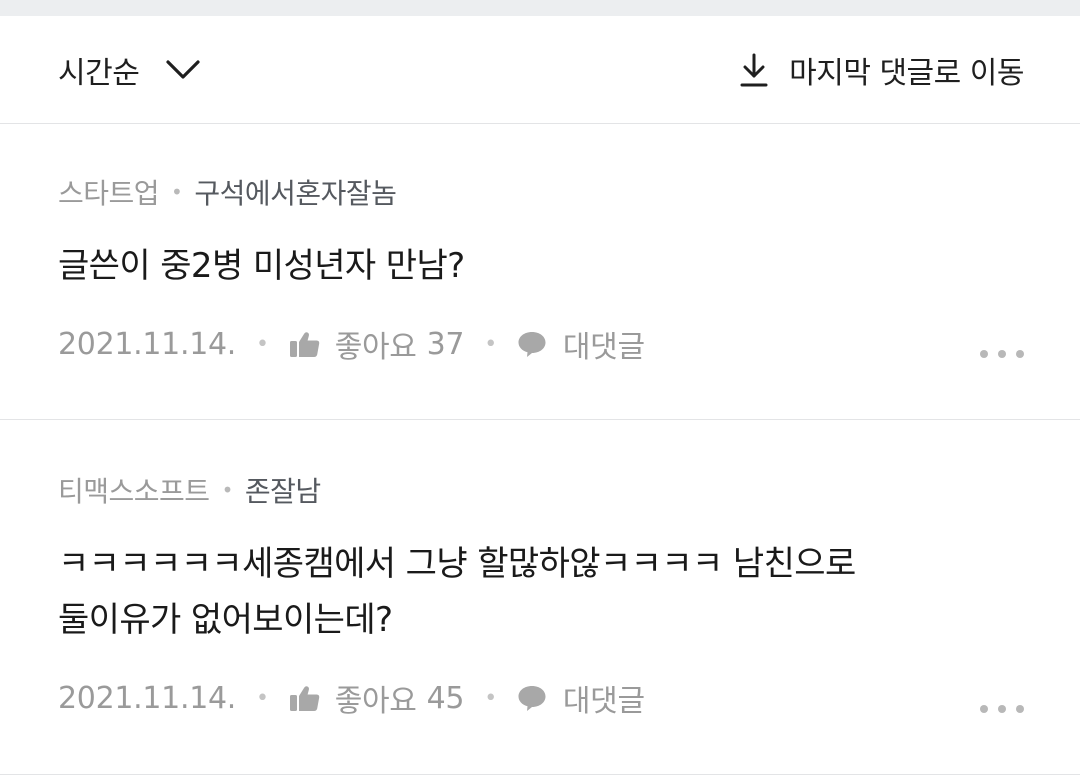 The image size is (1080, 782). What do you see at coordinates (261, 266) in the screenshot?
I see `comment-text: 글쓴이 중2병 미성년자 만남?` at bounding box center [261, 266].